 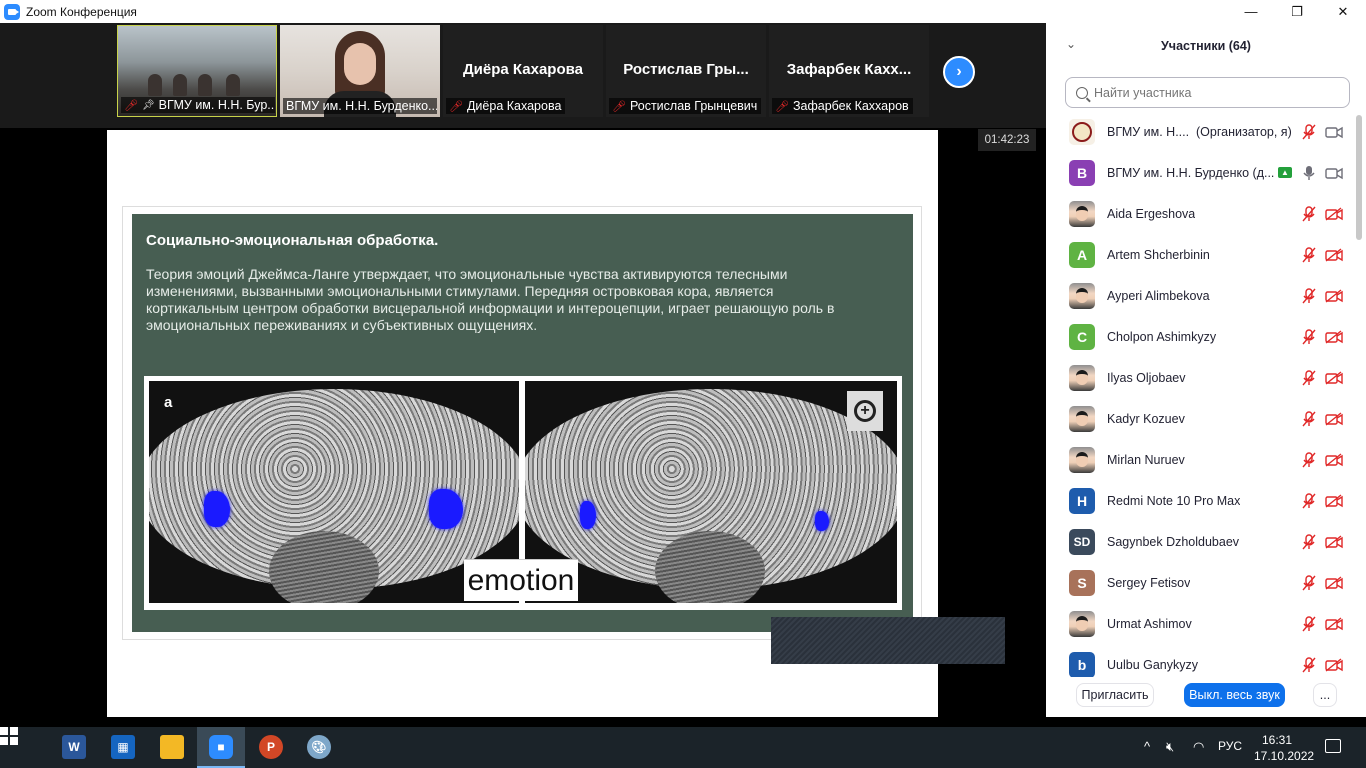 I want to click on avatar: SD, so click(x=1082, y=541).